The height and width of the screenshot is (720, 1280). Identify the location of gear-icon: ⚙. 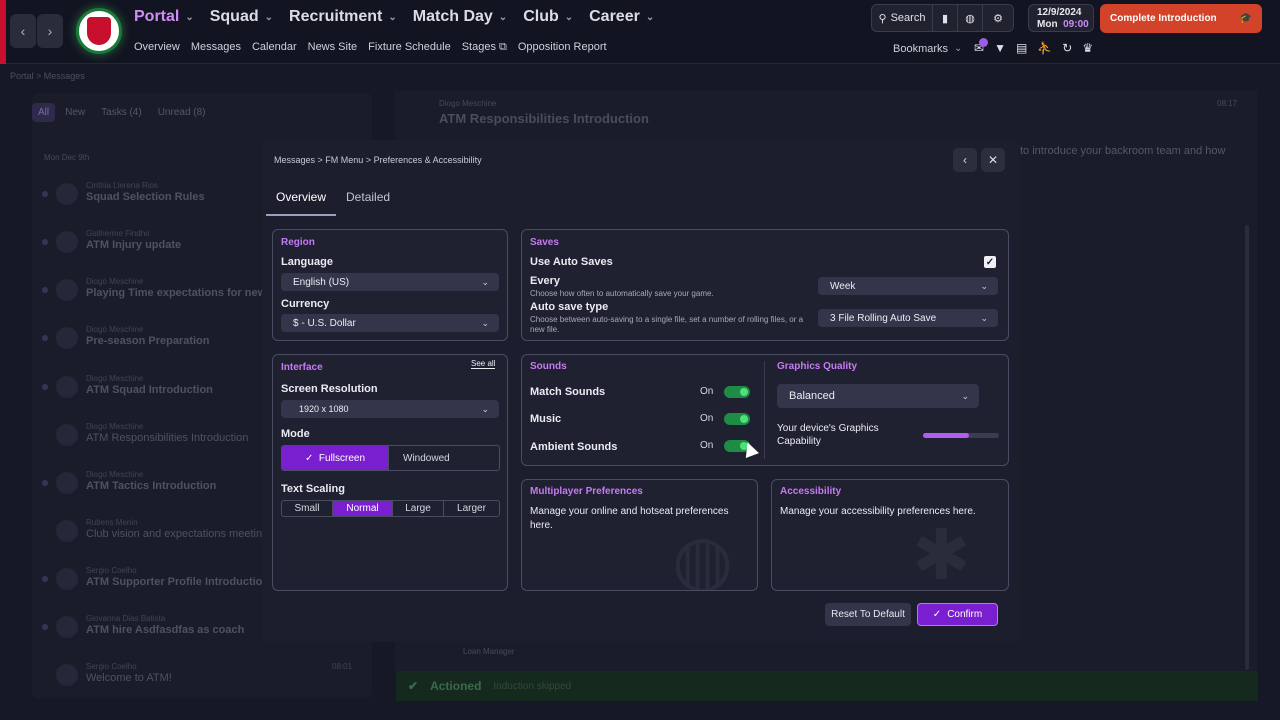
(998, 18).